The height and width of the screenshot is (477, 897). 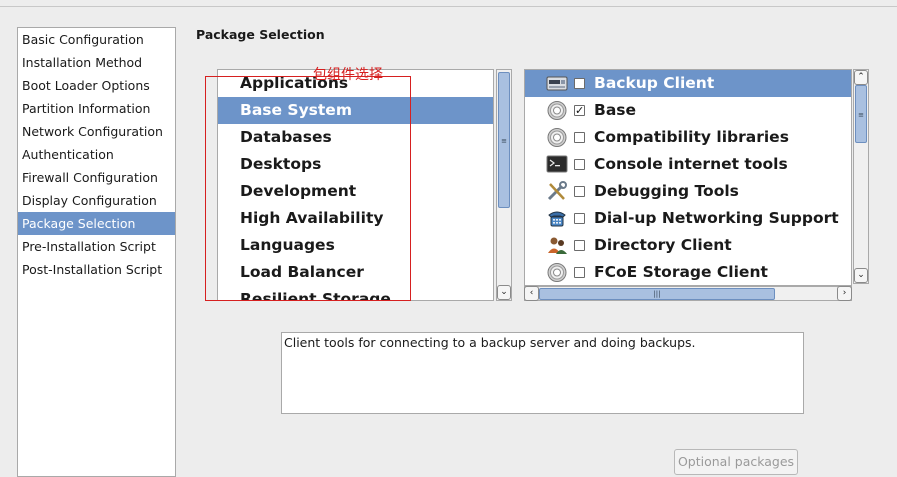 I want to click on package-list-vscrollbar: ⌃ ≡ ⌄, so click(x=861, y=176).